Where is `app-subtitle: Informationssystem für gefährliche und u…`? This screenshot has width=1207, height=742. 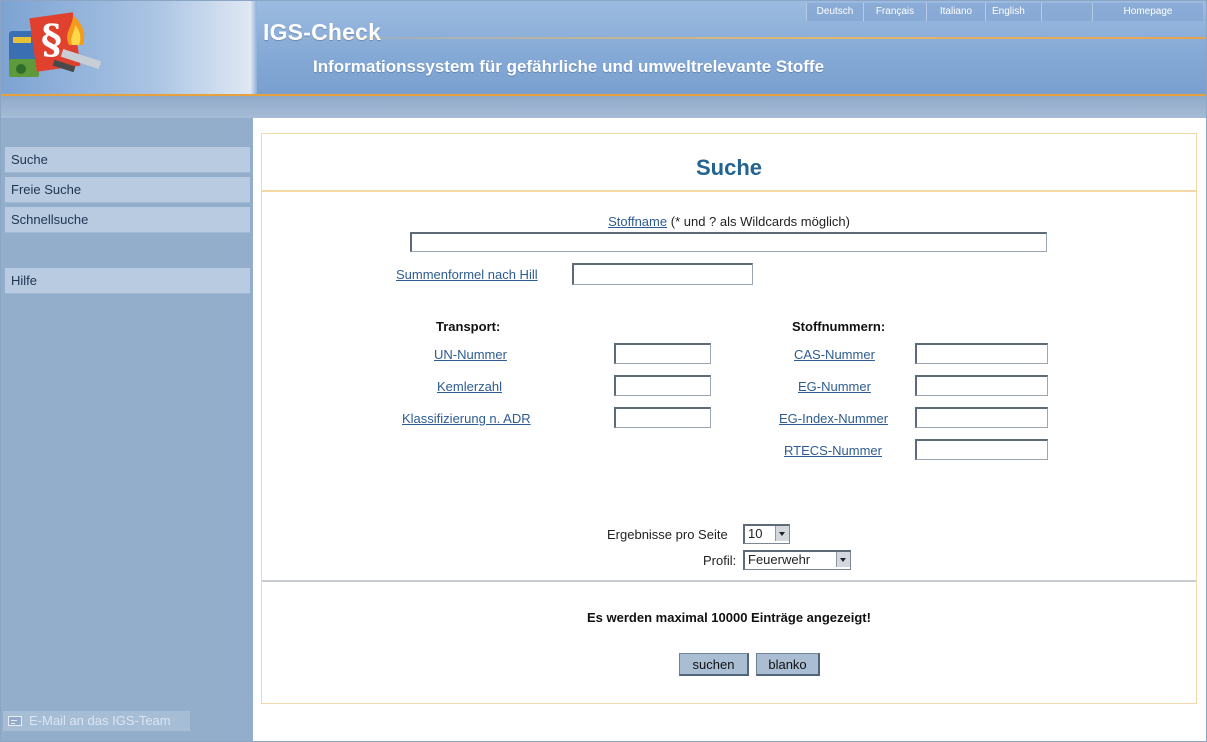 app-subtitle: Informationssystem für gefährliche und u… is located at coordinates (569, 66).